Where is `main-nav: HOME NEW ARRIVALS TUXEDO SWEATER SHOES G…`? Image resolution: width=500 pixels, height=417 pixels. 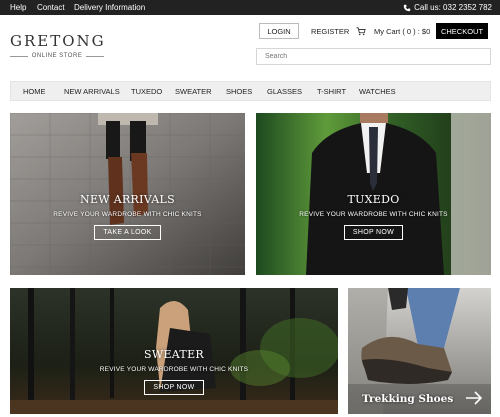 main-nav: HOME NEW ARRIVALS TUXEDO SWEATER SHOES G… is located at coordinates (250, 91).